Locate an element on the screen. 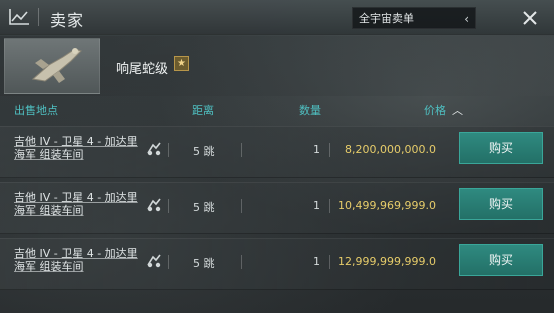  window-title: 卖家 is located at coordinates (67, 20).